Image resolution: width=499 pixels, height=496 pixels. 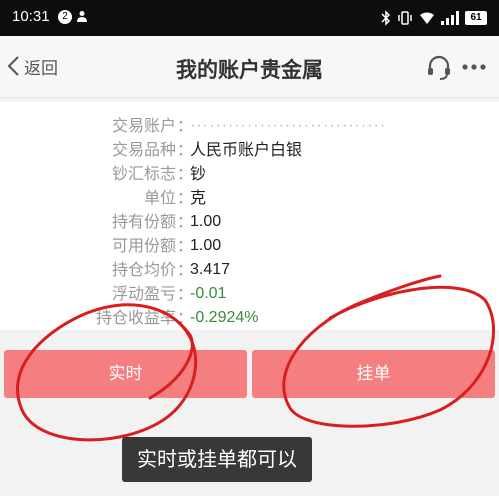 What do you see at coordinates (474, 67) in the screenshot?
I see `more-icon` at bounding box center [474, 67].